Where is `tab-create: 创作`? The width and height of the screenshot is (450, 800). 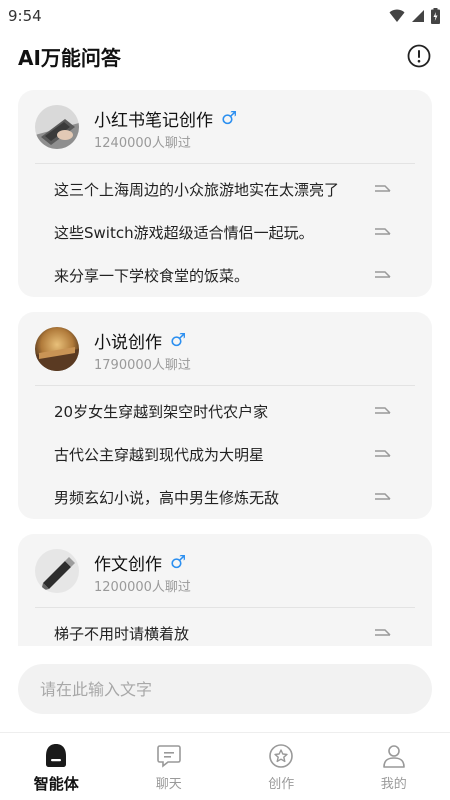
tab-create: 创作 is located at coordinates (281, 766).